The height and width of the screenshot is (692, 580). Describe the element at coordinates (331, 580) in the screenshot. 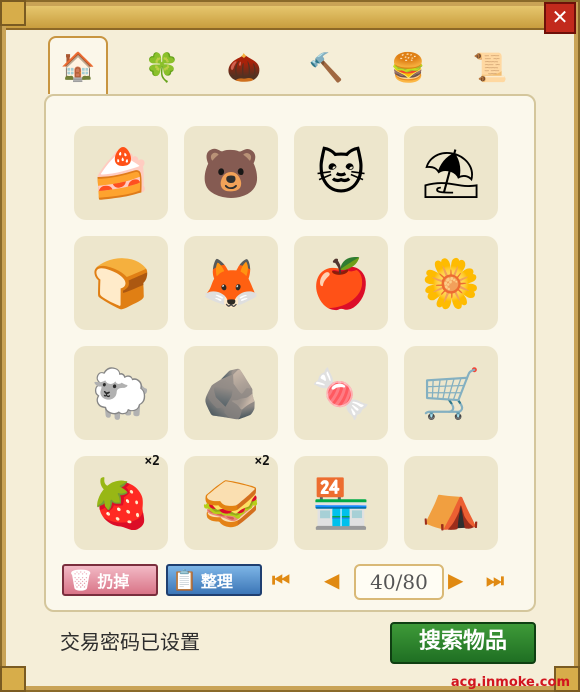

I see `prev-page-icon: ◀` at that location.